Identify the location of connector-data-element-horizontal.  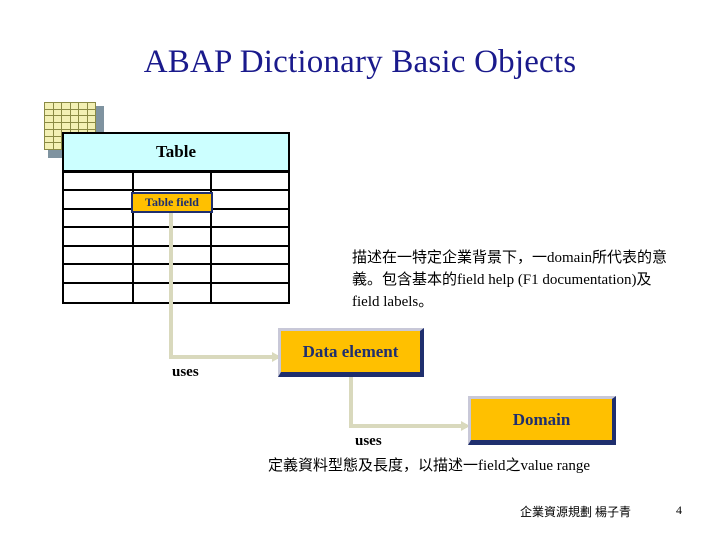
(408, 426).